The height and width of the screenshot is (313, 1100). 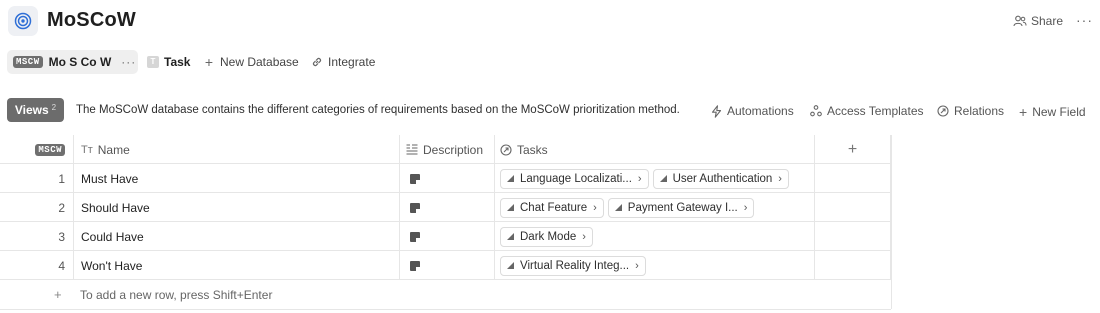 I want to click on automations-button: Automations, so click(x=752, y=111).